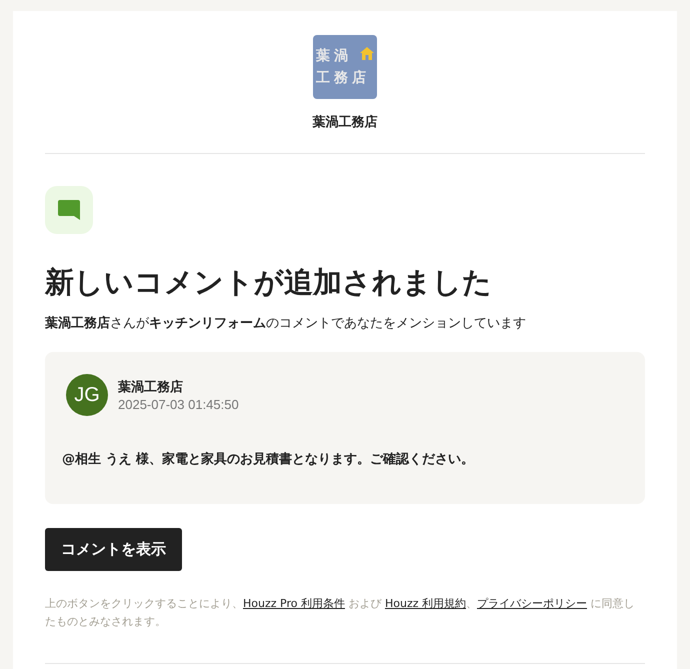  Describe the element at coordinates (269, 282) in the screenshot. I see `heading: 新しいコメントが追加されました` at that location.